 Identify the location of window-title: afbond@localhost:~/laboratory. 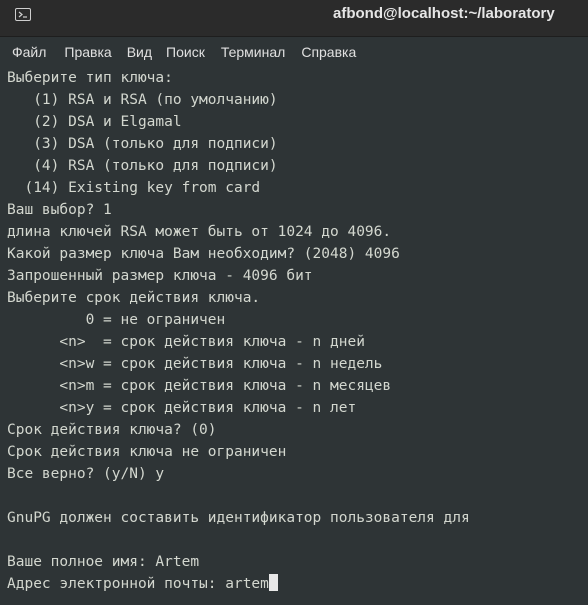
(444, 13).